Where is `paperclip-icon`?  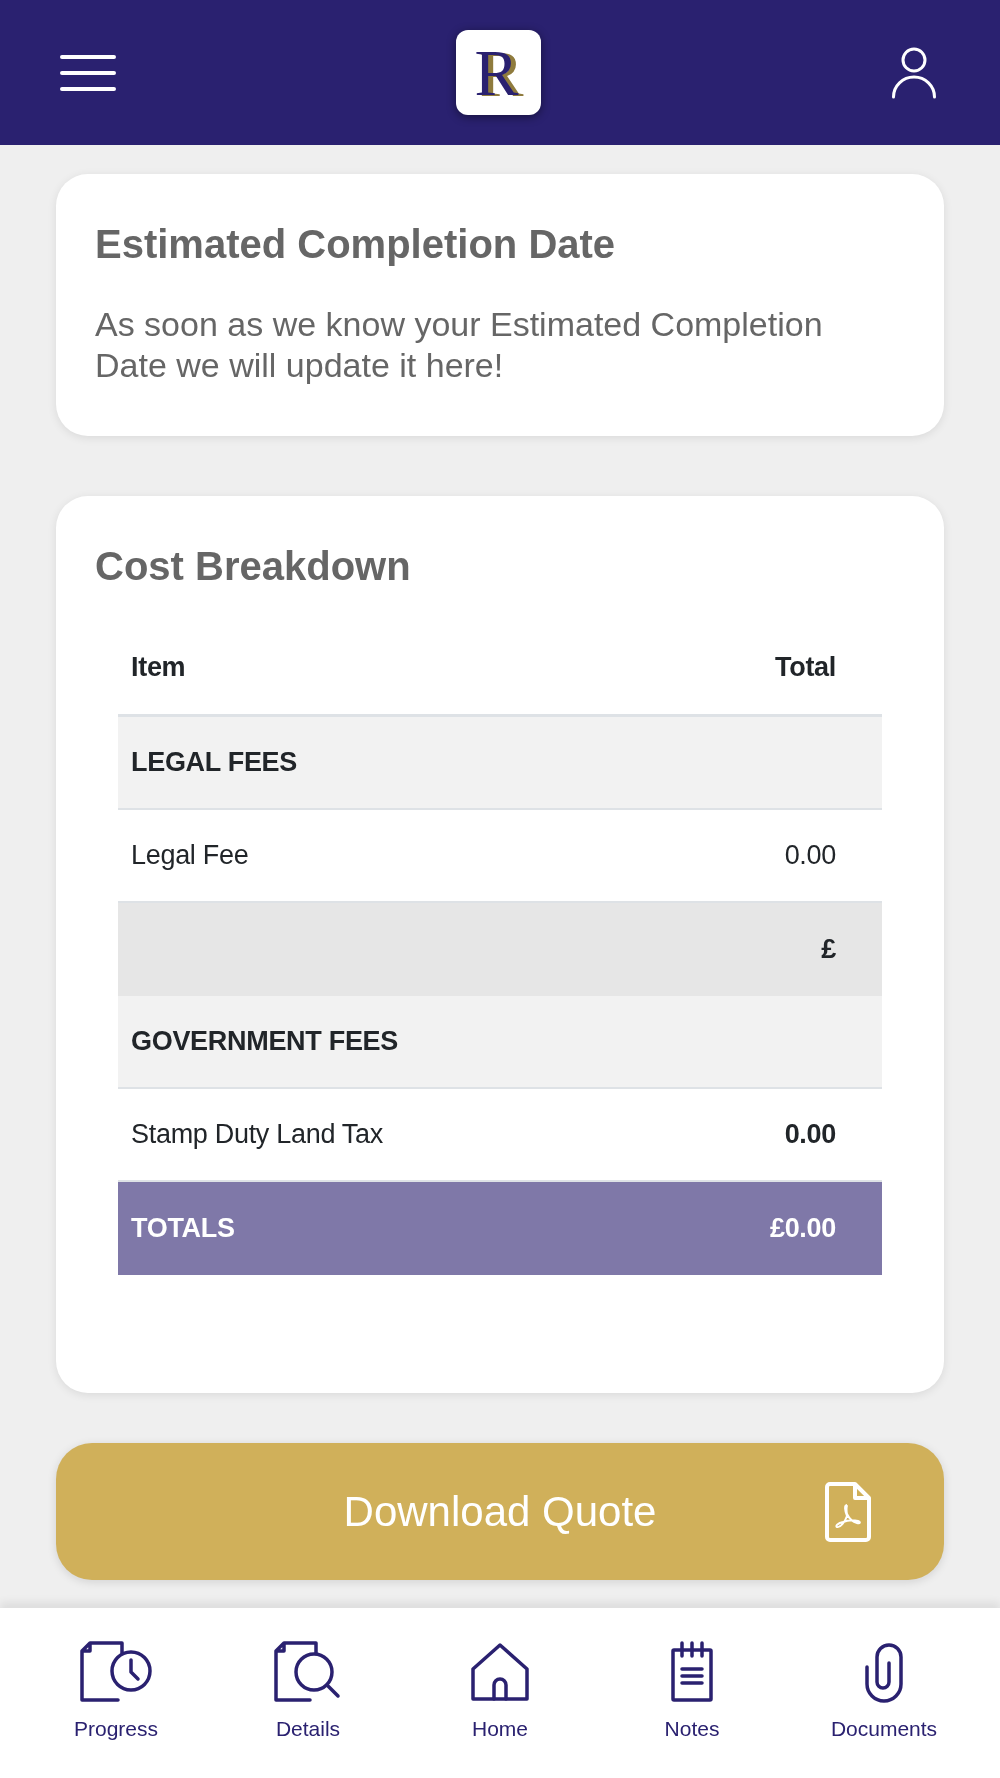
paperclip-icon is located at coordinates (884, 1672).